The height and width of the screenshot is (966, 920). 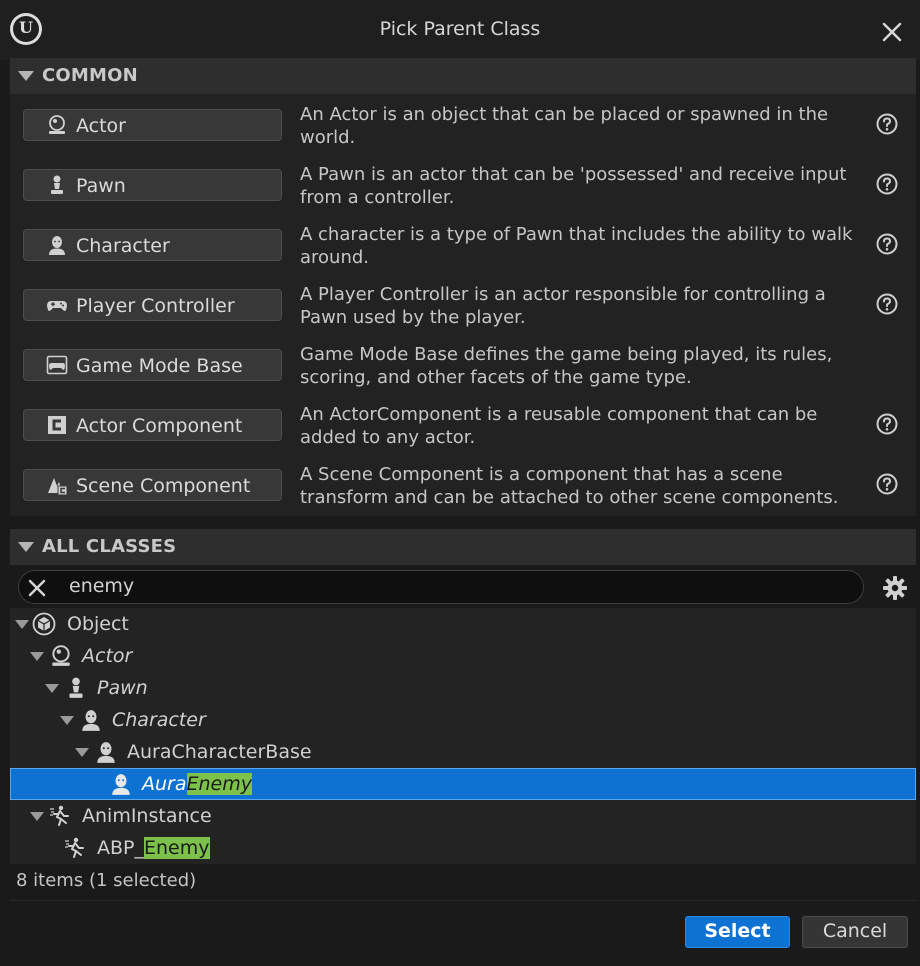 I want to click on object-icon, so click(x=44, y=624).